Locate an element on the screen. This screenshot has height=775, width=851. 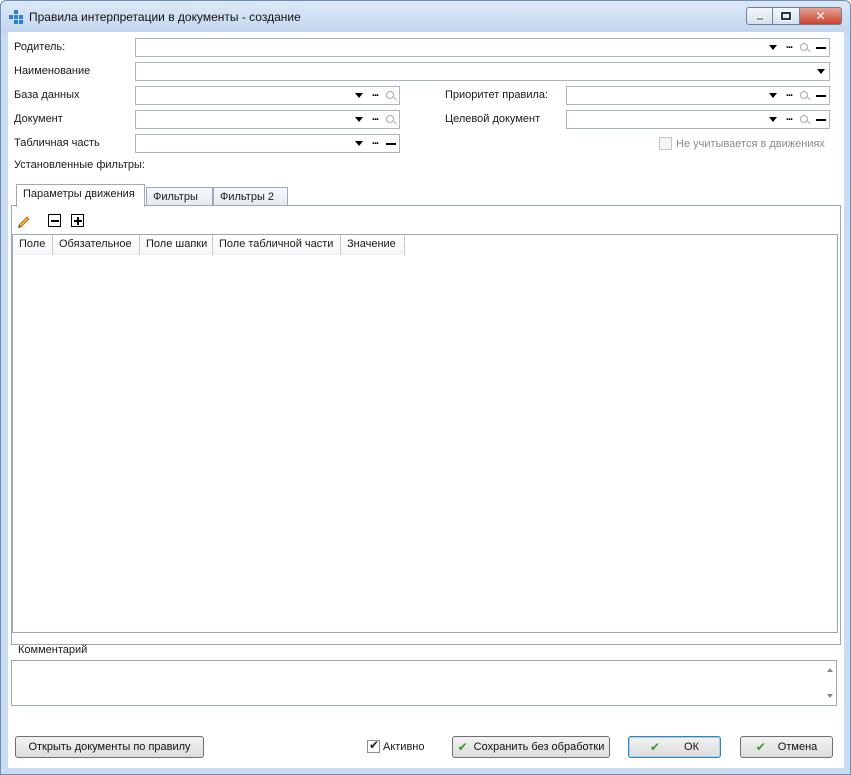
name-dropdown-button is located at coordinates (821, 71).